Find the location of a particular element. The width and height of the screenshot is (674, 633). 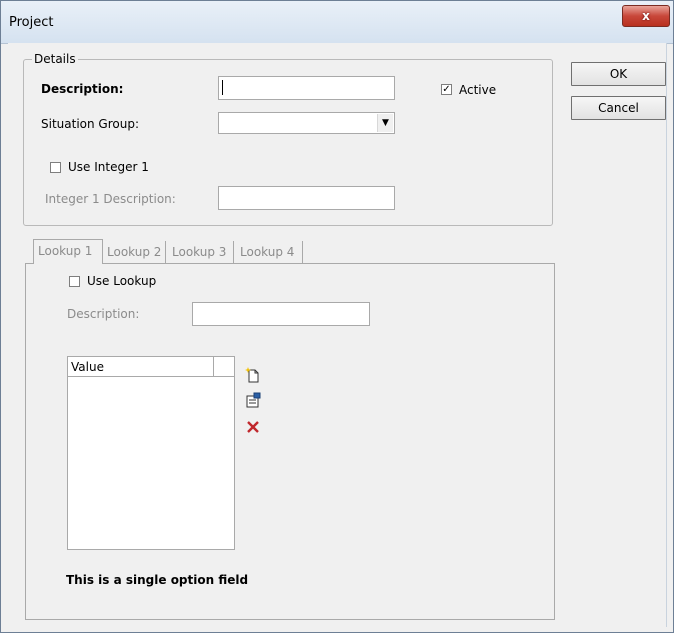

delete-icon is located at coordinates (253, 427).